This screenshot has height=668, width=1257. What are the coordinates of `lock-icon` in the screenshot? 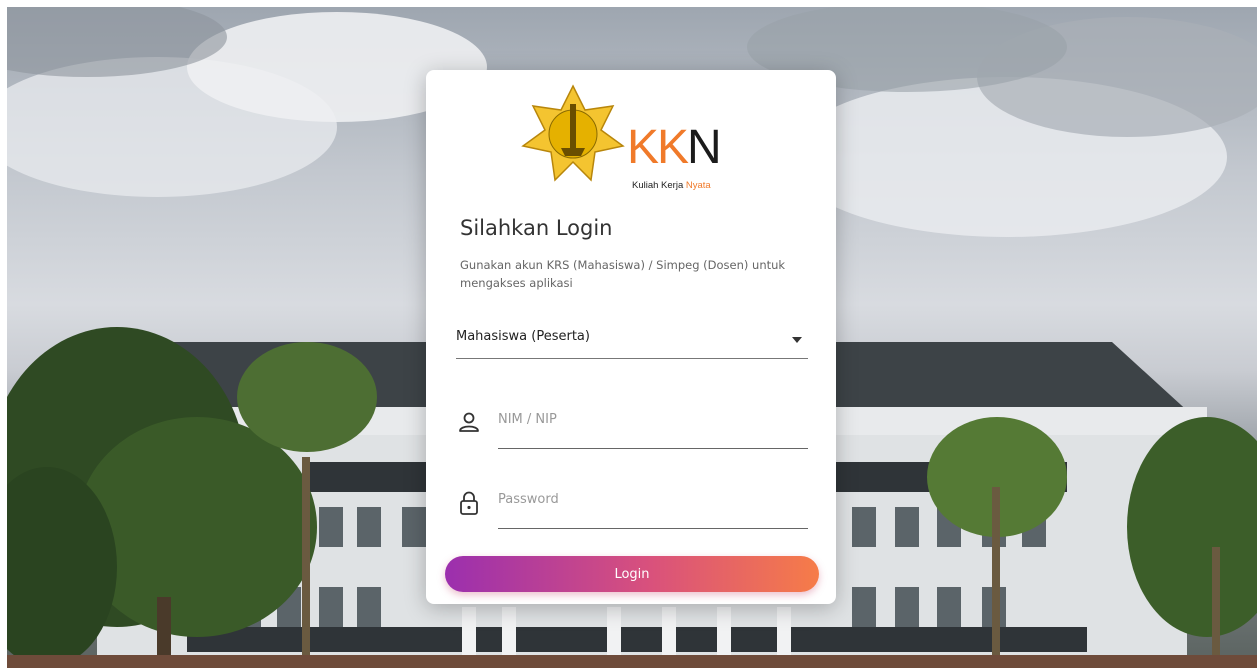 It's located at (469, 503).